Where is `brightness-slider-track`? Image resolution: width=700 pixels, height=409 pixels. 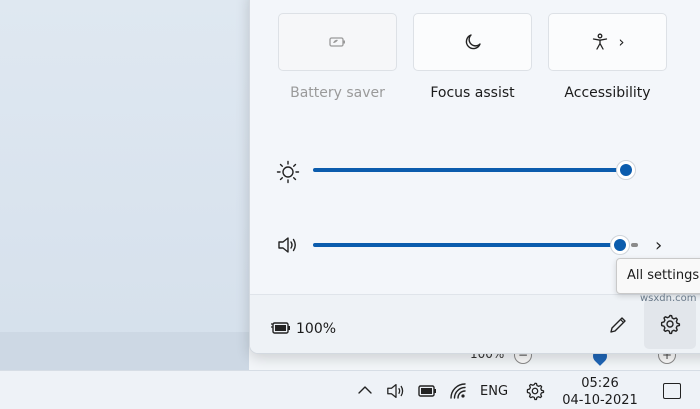
brightness-slider-track is located at coordinates (469, 170).